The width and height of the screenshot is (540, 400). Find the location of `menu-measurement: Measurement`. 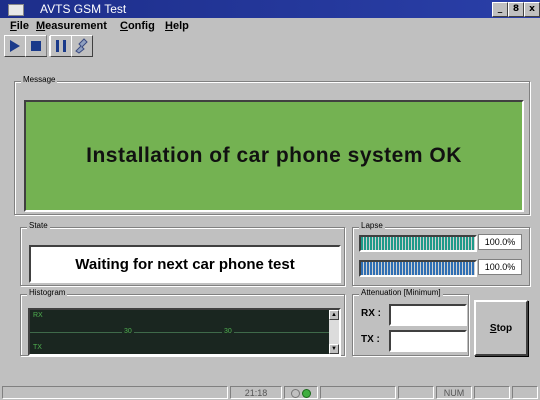

menu-measurement: Measurement is located at coordinates (71, 26).